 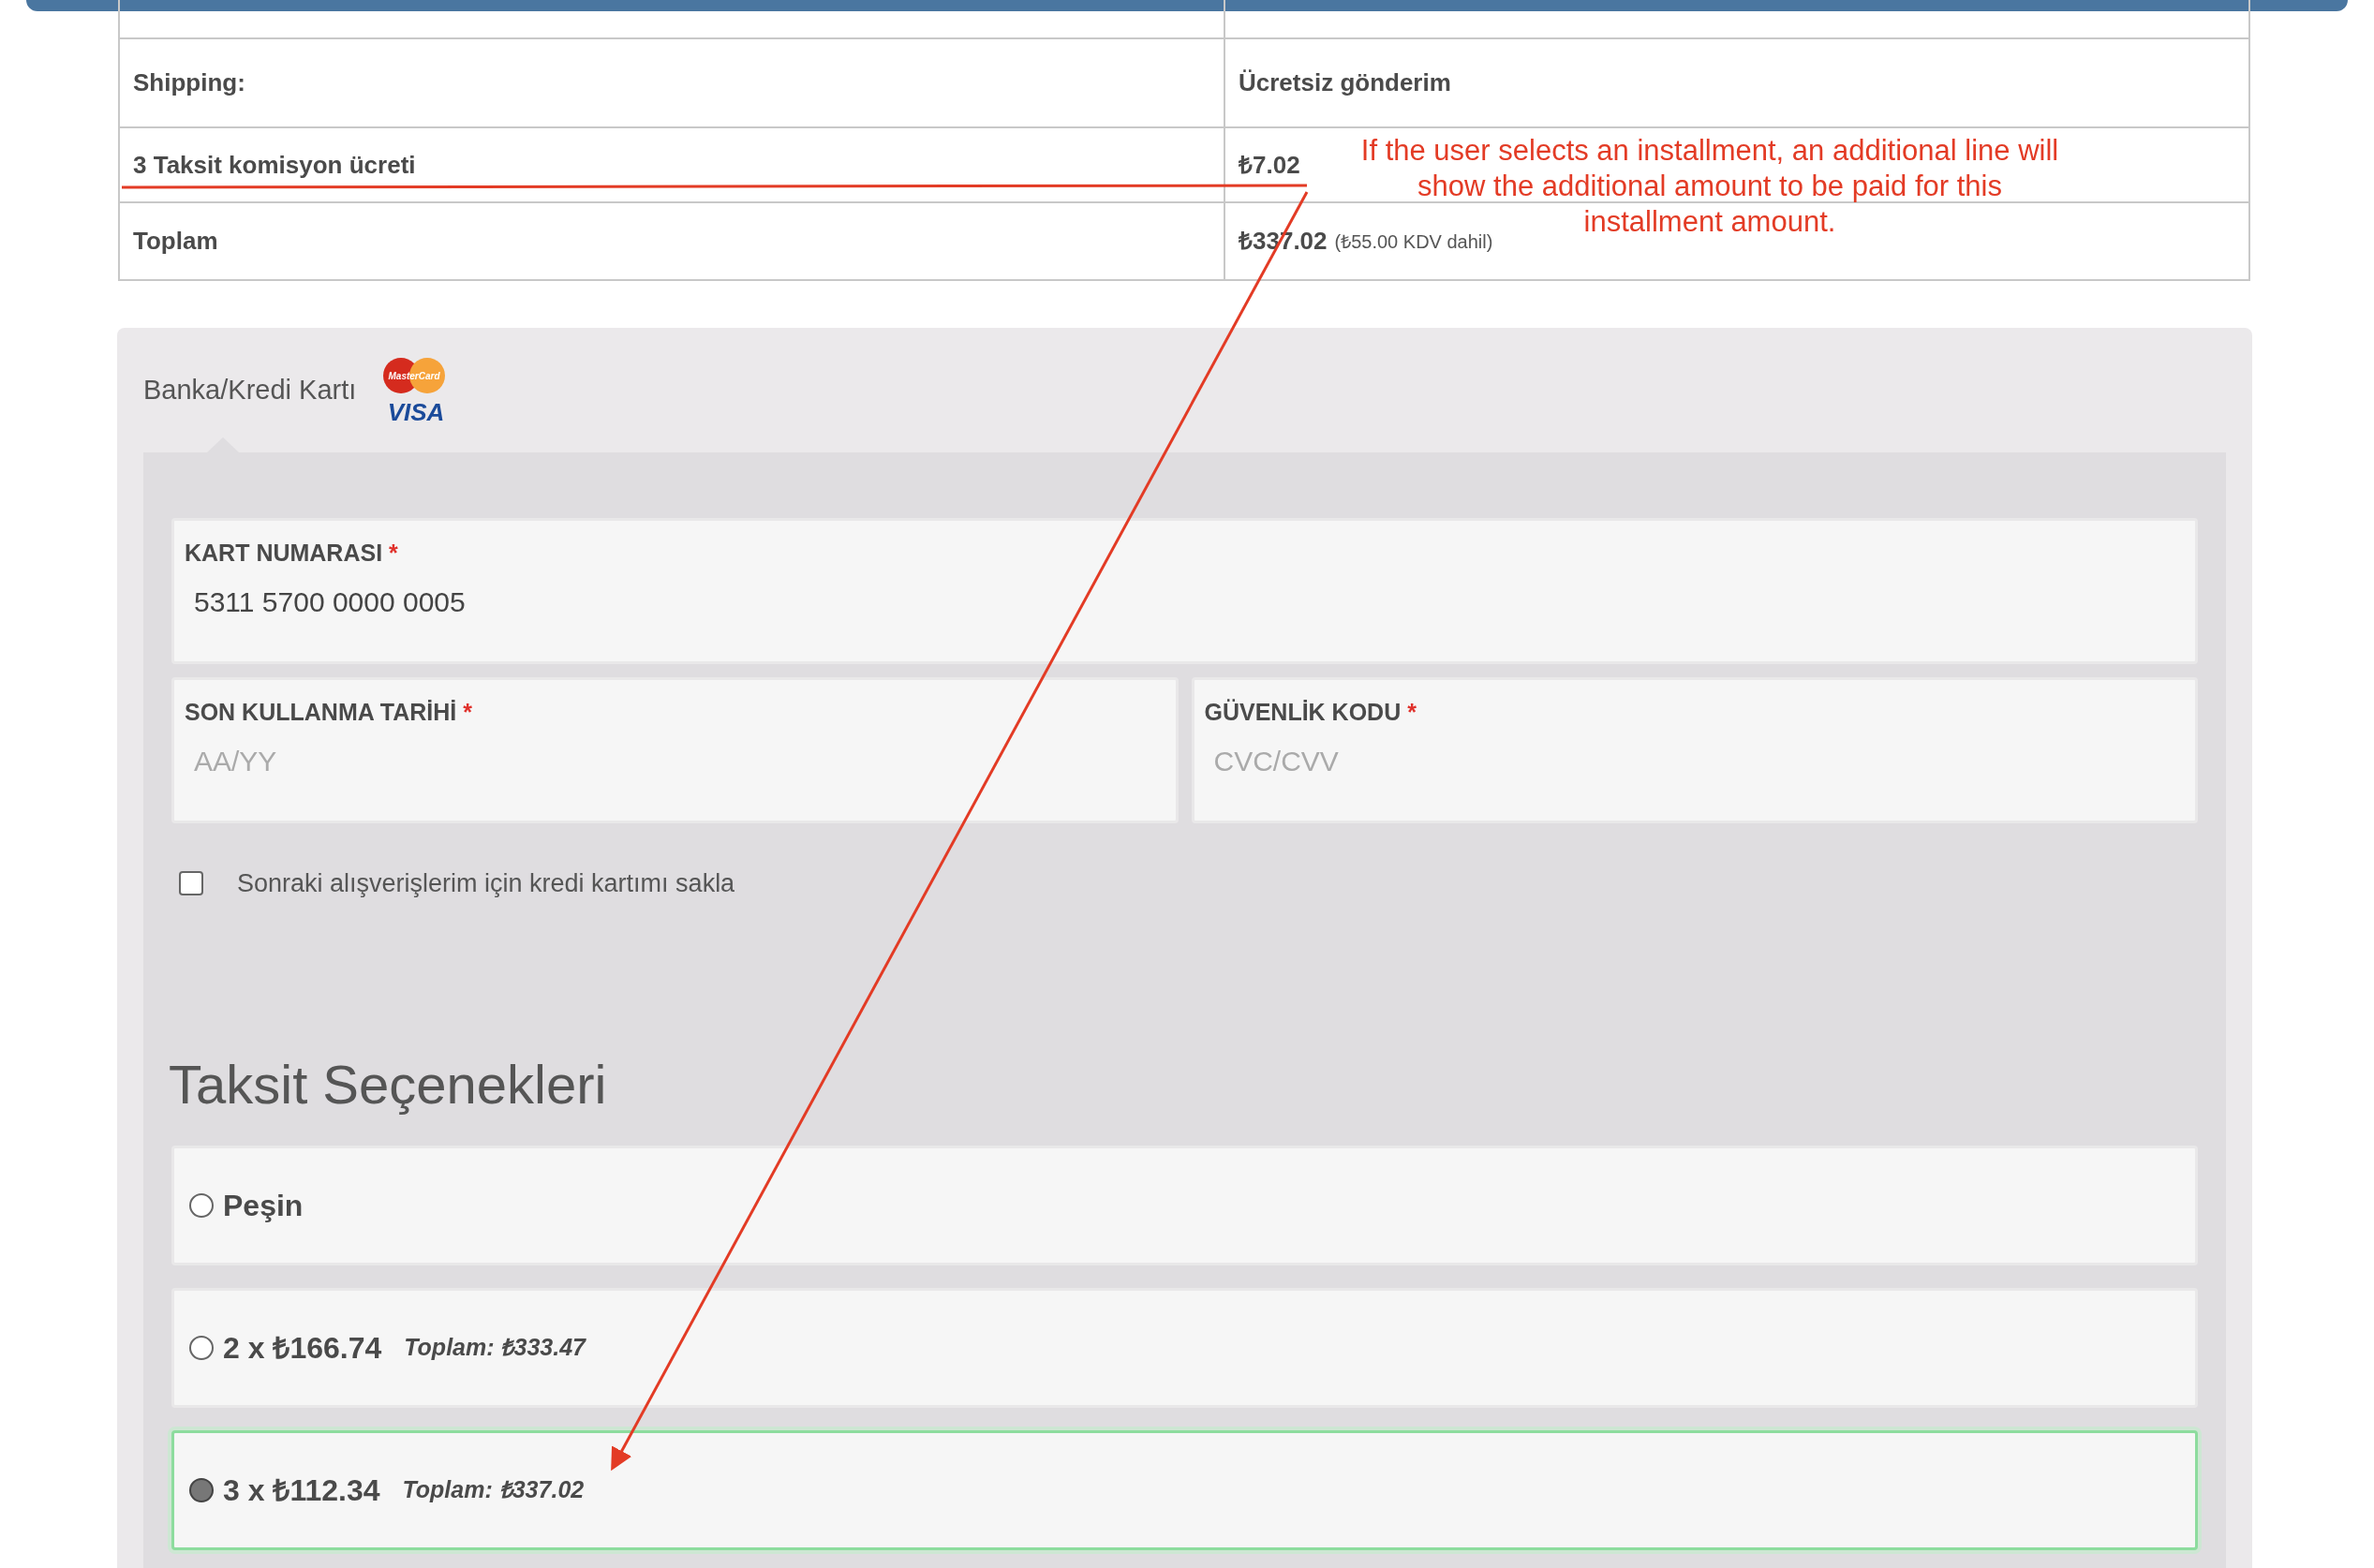 What do you see at coordinates (1184, 1205) in the screenshot?
I see `installment-option: Peşin` at bounding box center [1184, 1205].